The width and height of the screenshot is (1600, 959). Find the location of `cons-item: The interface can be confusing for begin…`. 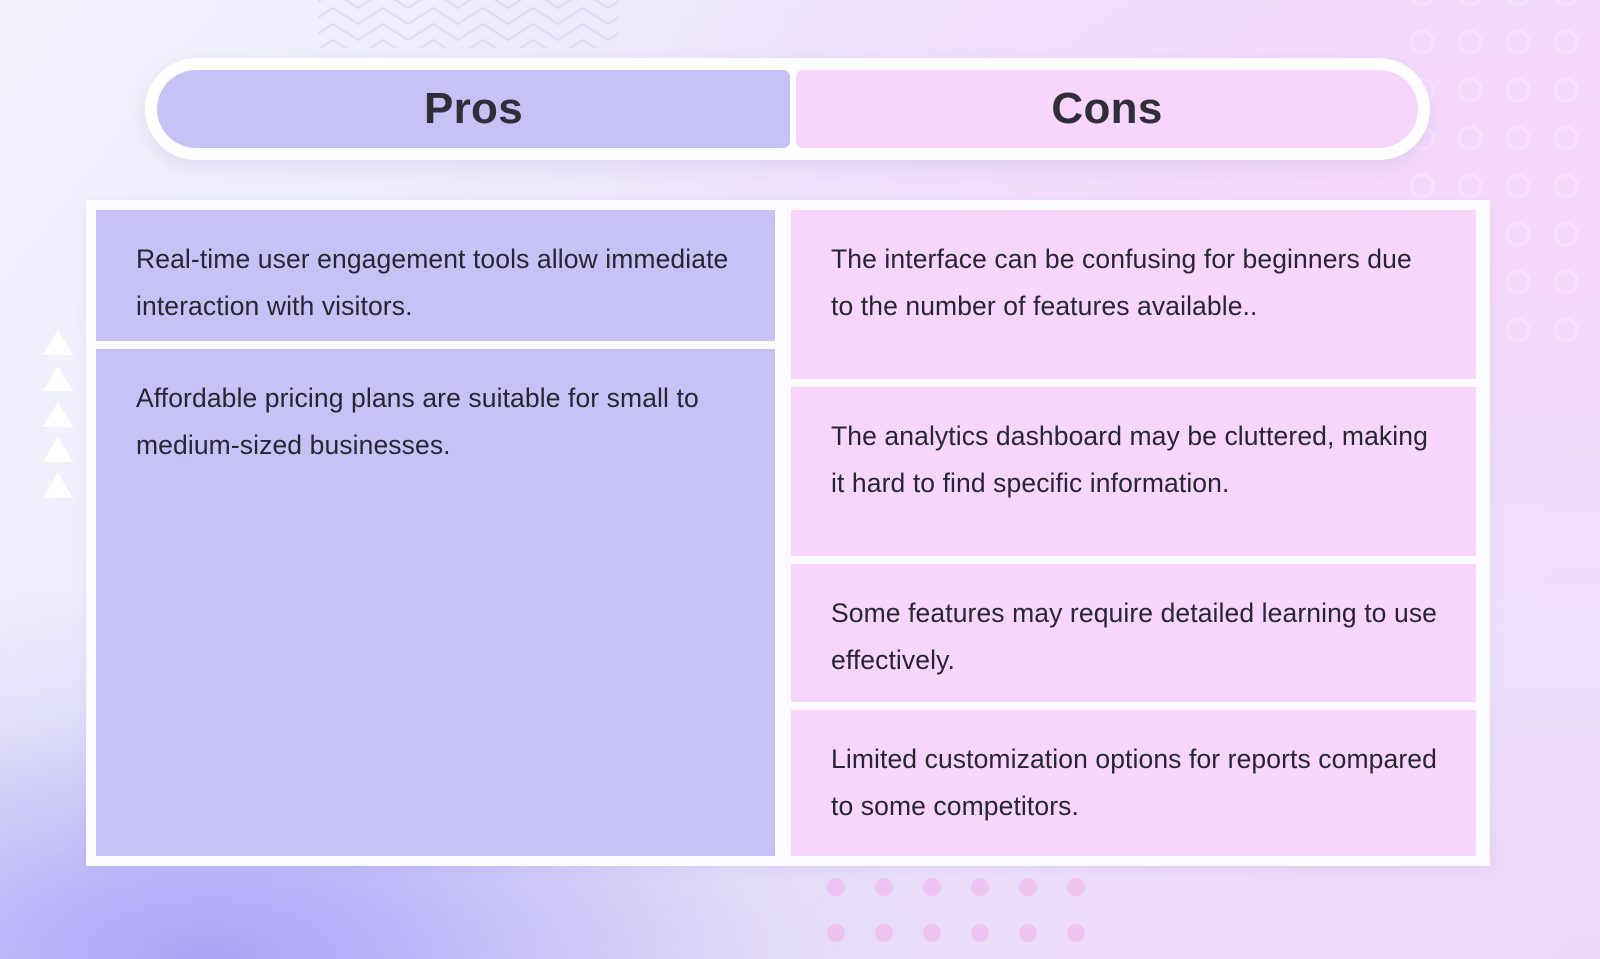

cons-item: The interface can be confusing for begin… is located at coordinates (1133, 294).